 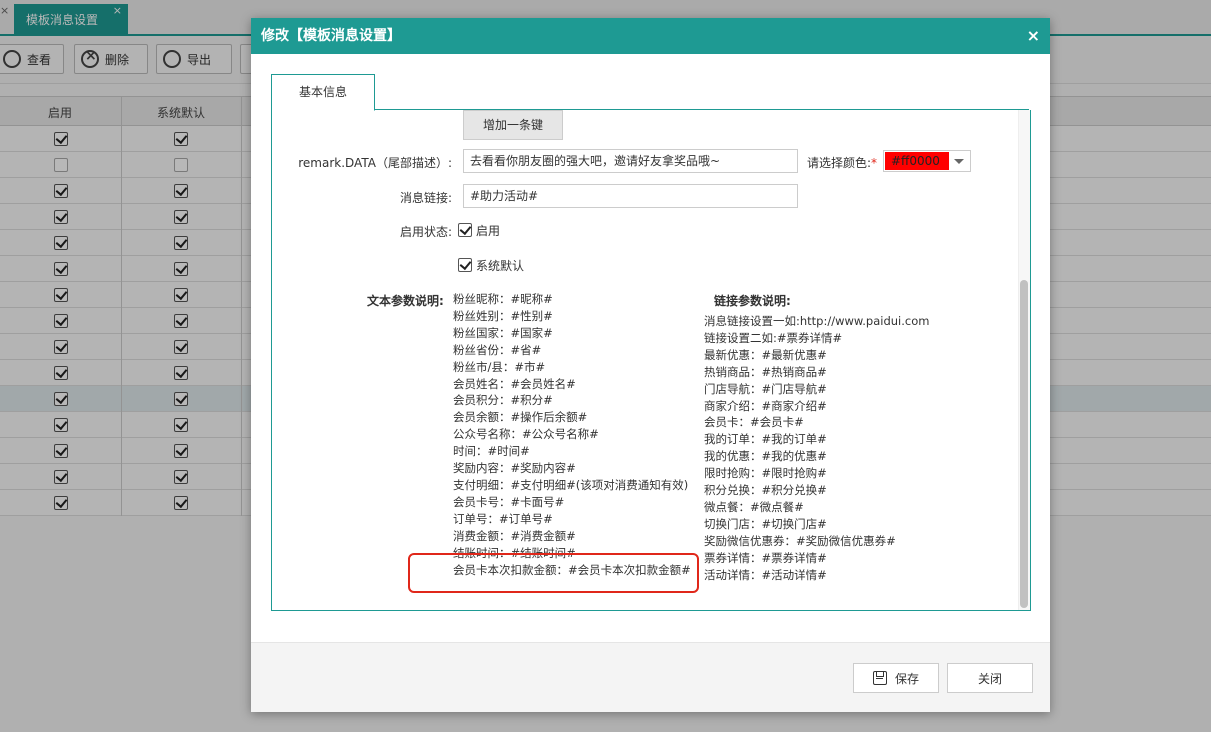 What do you see at coordinates (1024, 444) in the screenshot?
I see `scrollbar-thumb` at bounding box center [1024, 444].